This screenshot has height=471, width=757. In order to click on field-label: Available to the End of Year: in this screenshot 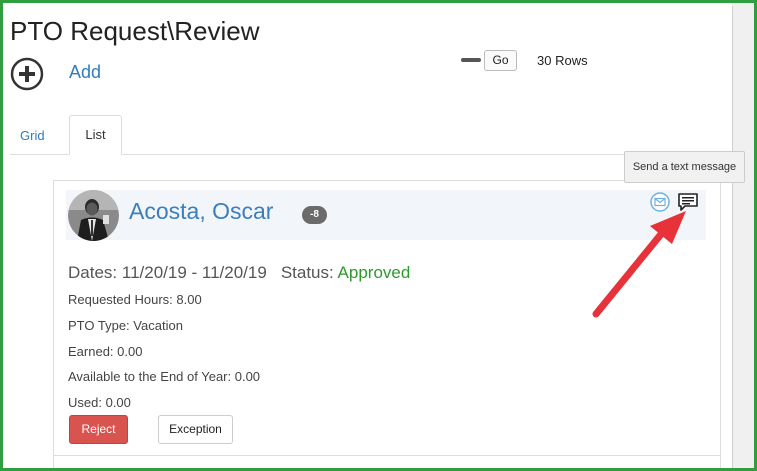, I will do `click(150, 376)`.